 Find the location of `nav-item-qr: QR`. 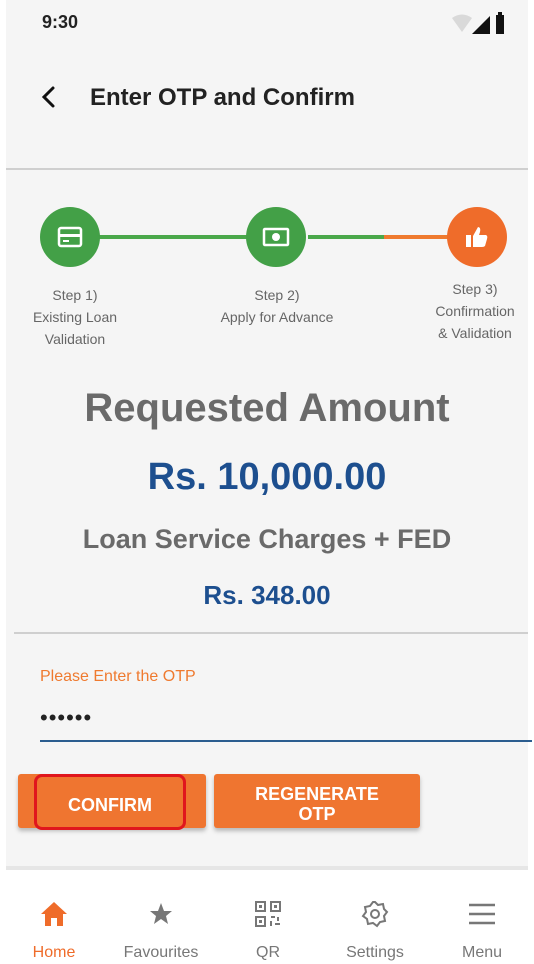

nav-item-qr: QR is located at coordinates (268, 917).